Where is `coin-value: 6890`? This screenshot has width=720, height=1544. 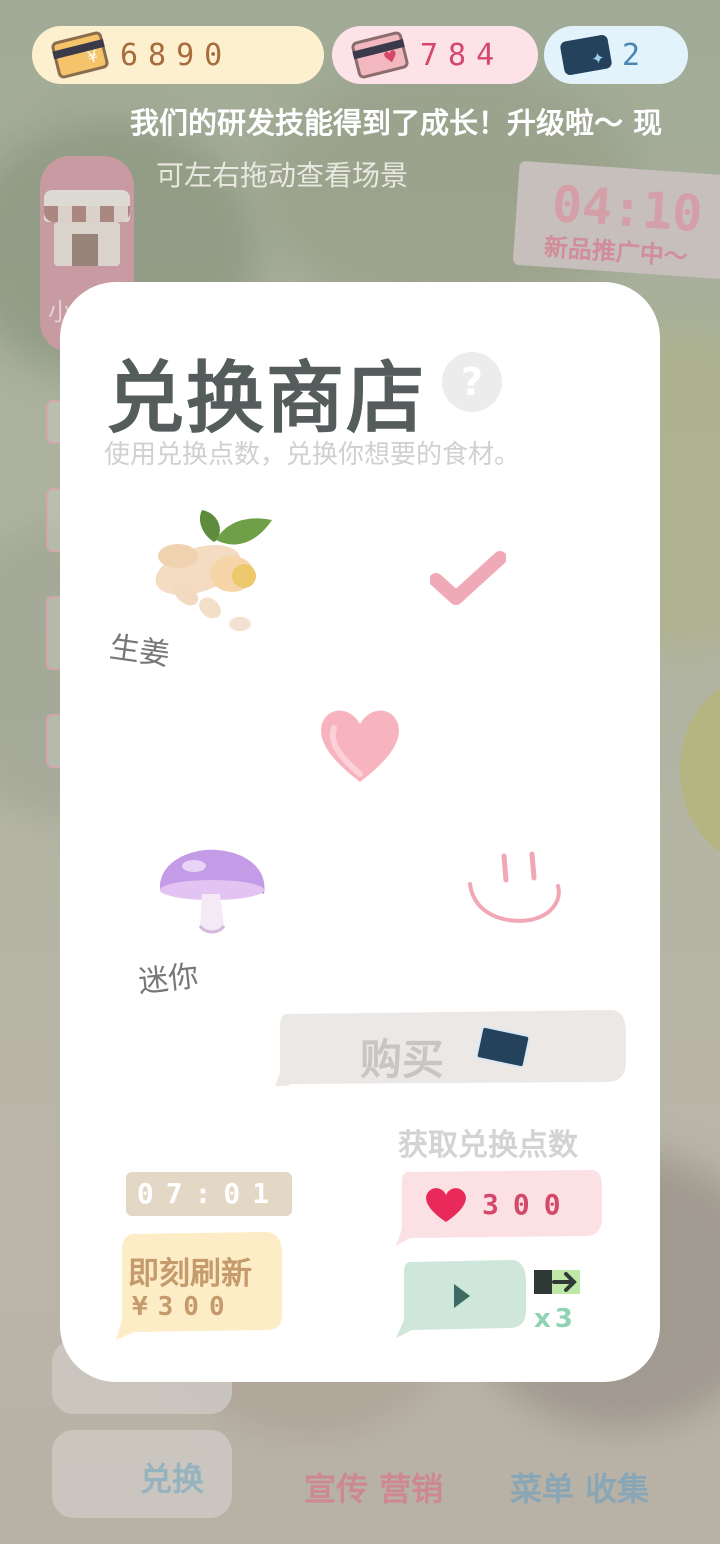
coin-value: 6890 is located at coordinates (176, 55).